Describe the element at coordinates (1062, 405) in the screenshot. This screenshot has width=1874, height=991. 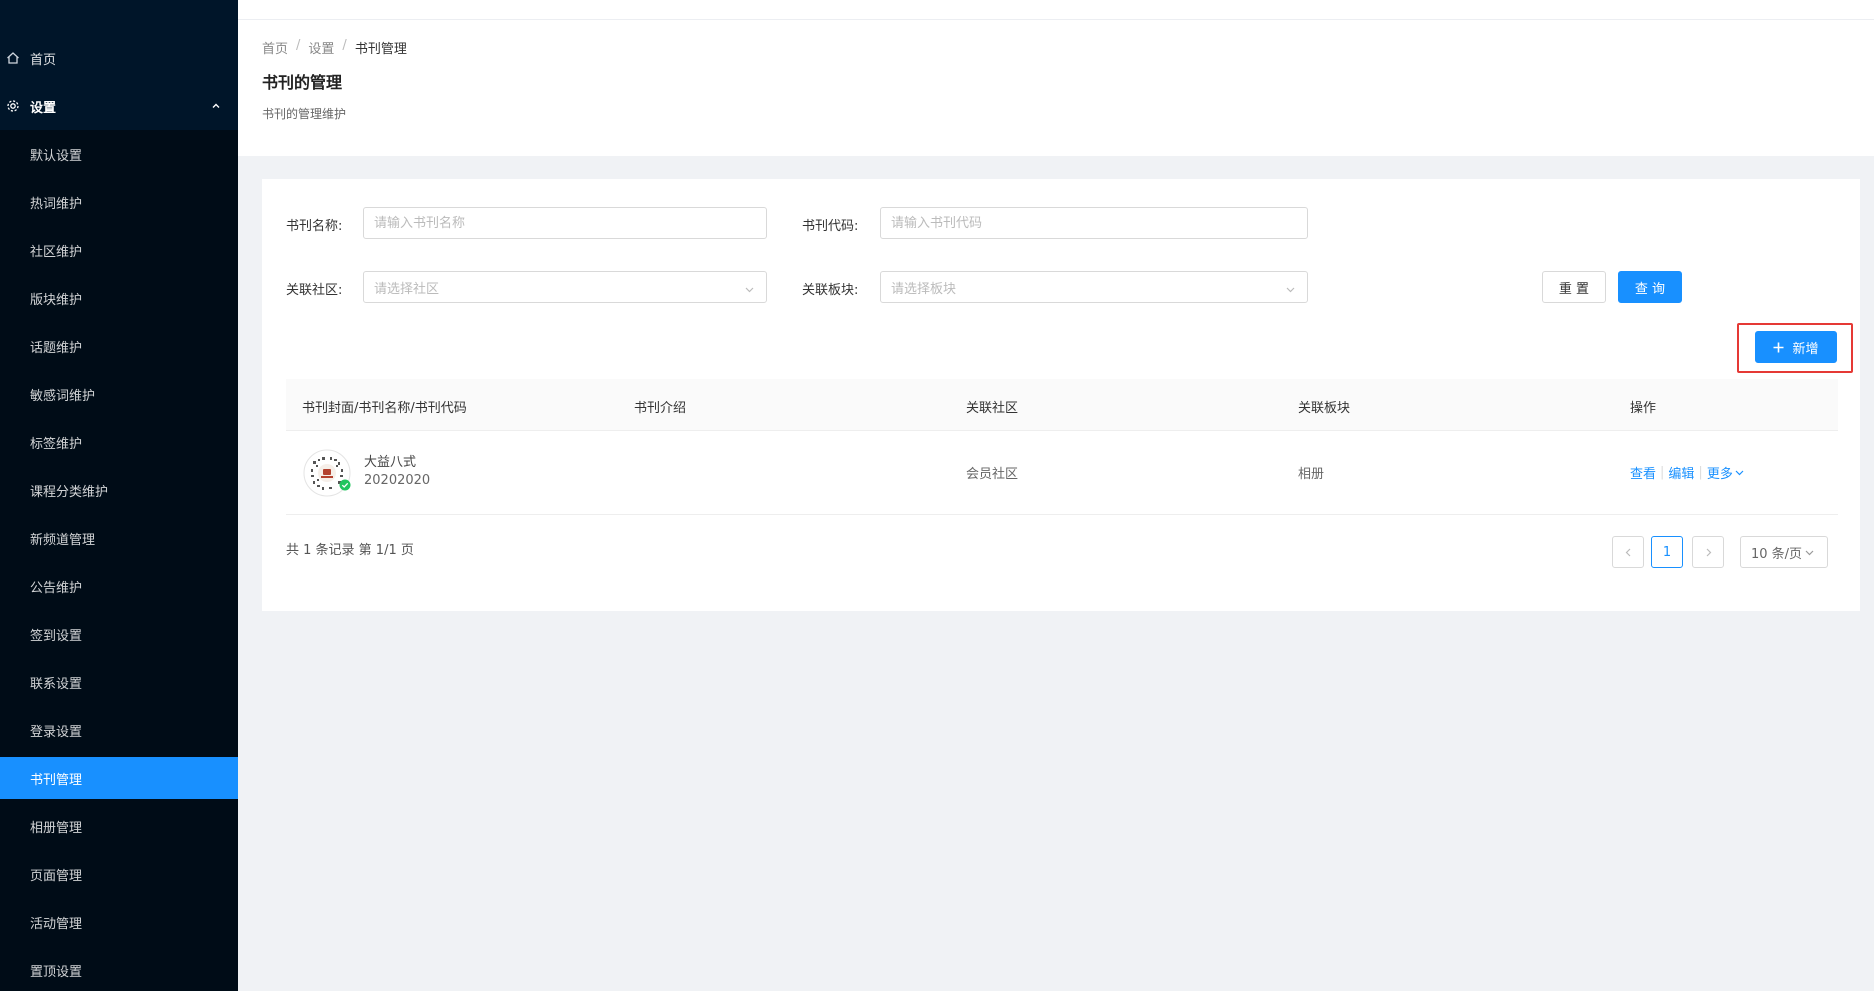
I see `table-header: 书刊封面/书刊名称/书刊代码 书刊介绍 关联社区 关联板块 操作` at that location.